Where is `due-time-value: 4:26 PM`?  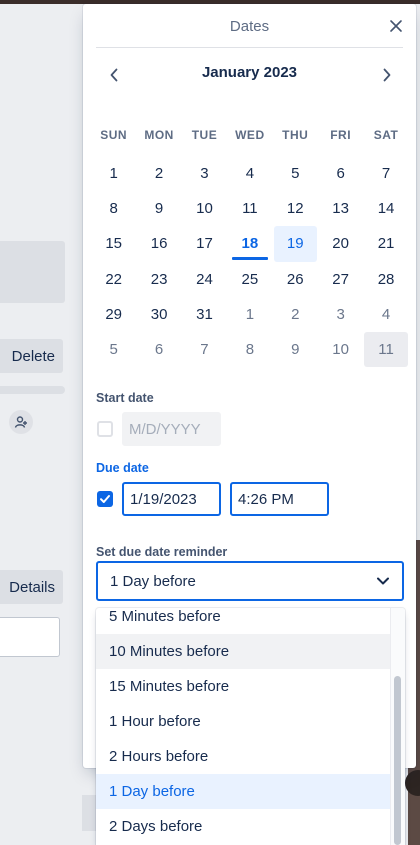
due-time-value: 4:26 PM is located at coordinates (266, 499).